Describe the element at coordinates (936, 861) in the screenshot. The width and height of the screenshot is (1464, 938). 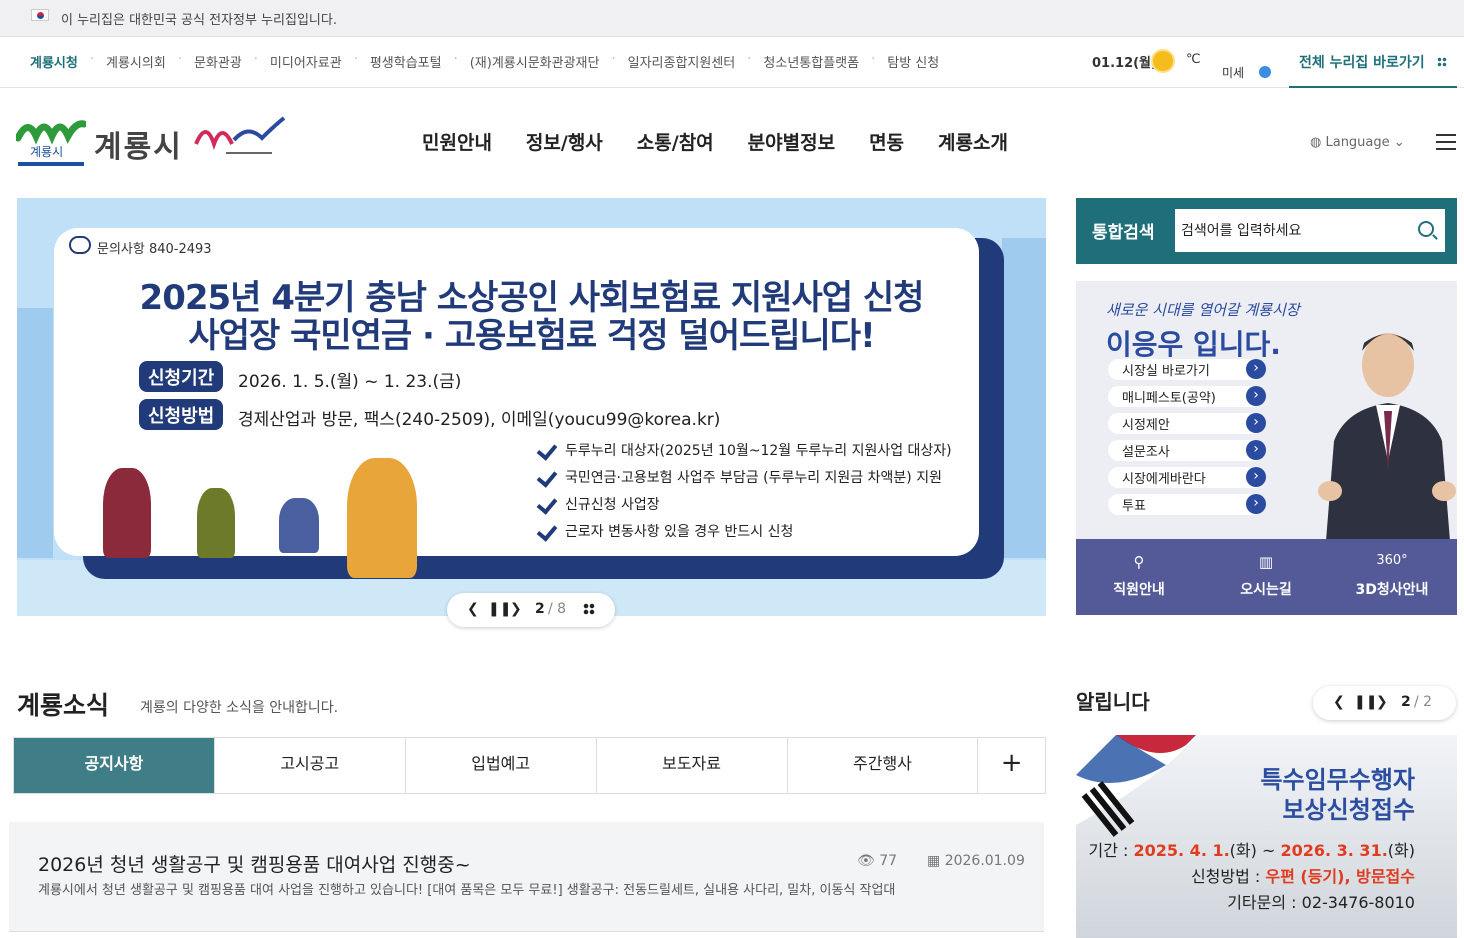
I see `calendar-icon: ▦` at that location.